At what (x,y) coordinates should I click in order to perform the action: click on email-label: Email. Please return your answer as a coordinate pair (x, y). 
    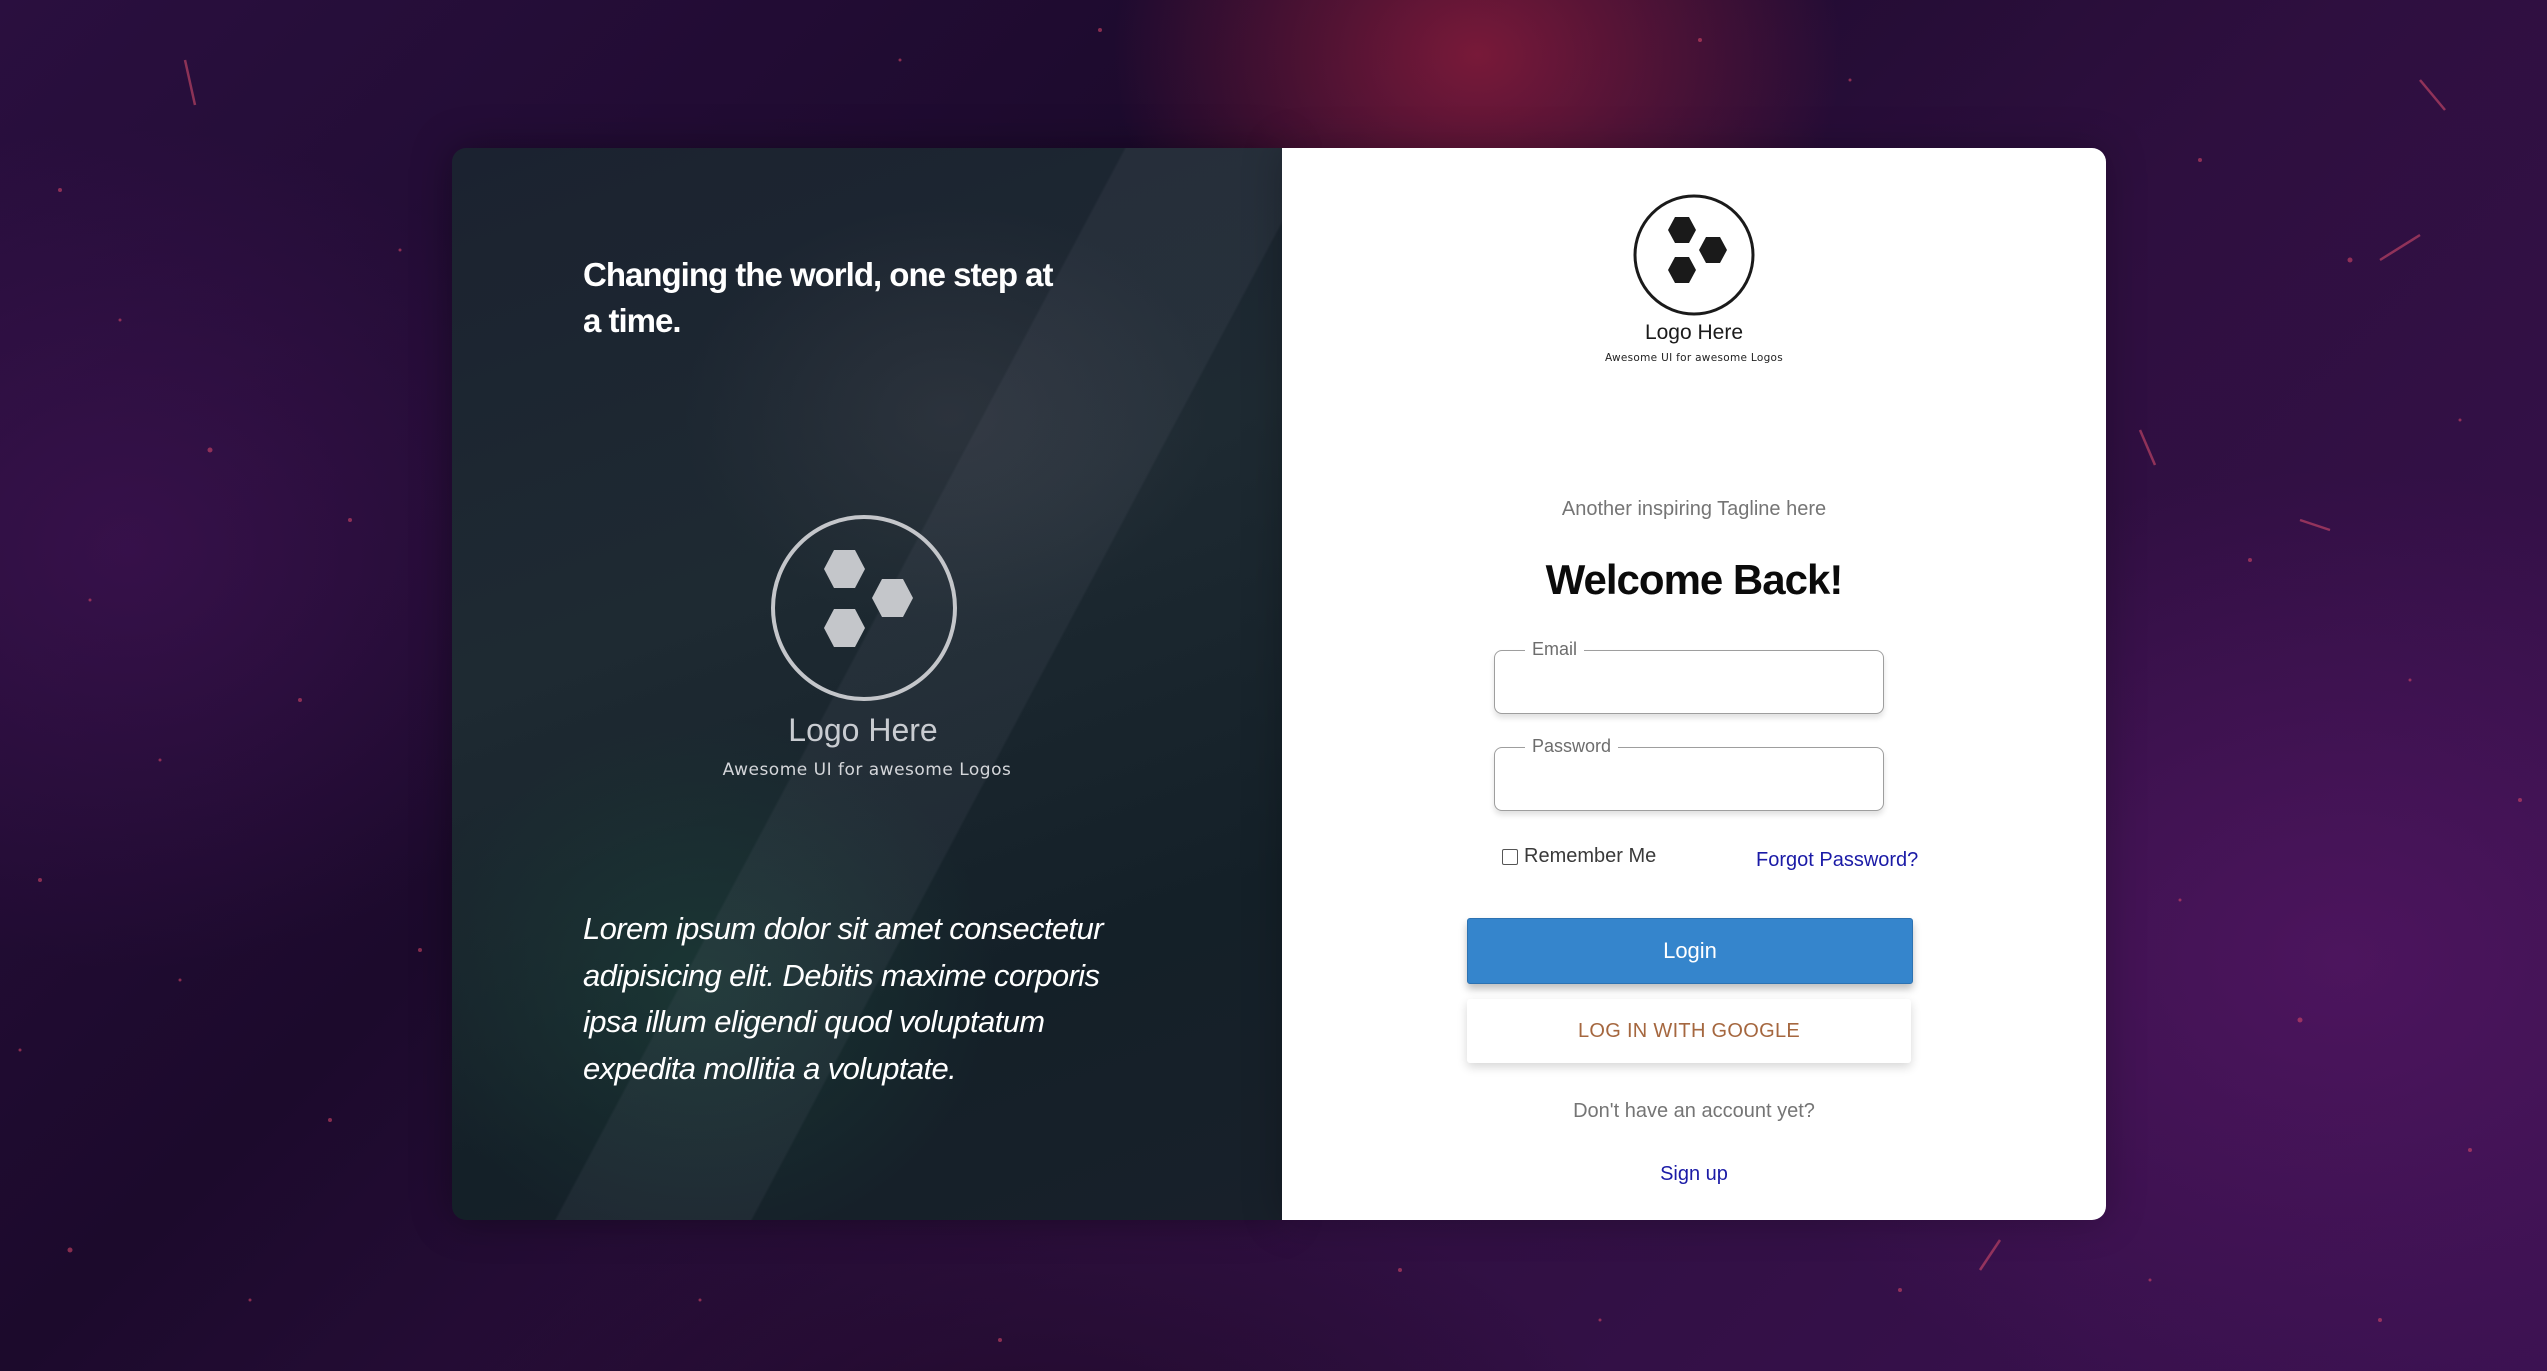
    Looking at the image, I should click on (1555, 649).